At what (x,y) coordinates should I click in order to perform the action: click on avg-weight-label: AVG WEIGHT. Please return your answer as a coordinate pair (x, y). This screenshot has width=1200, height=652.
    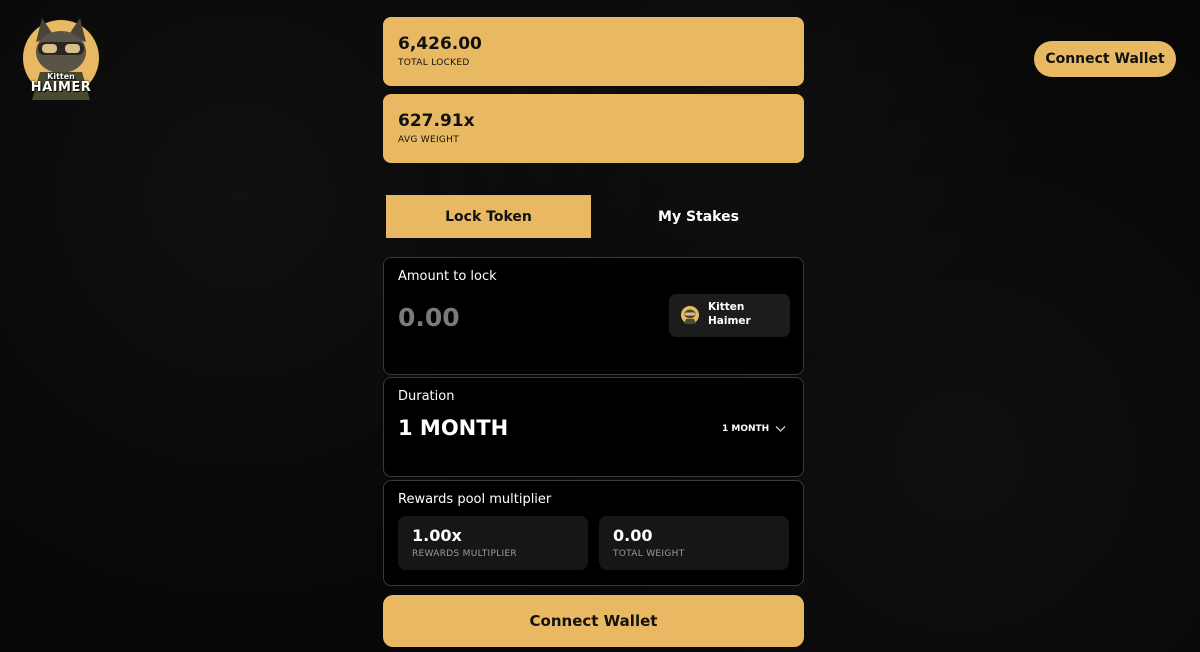
    Looking at the image, I should click on (429, 140).